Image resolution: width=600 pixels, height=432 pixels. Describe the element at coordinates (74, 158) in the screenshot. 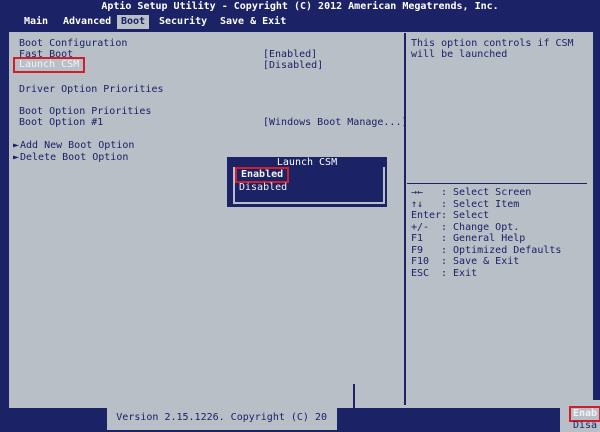

I see `delete-boot-option: Delete Boot Option` at that location.